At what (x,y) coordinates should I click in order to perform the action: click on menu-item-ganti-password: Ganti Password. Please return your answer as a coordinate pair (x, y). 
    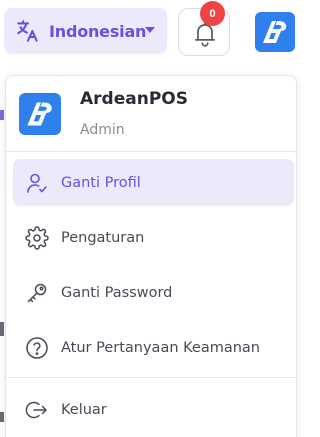
    Looking at the image, I should click on (153, 292).